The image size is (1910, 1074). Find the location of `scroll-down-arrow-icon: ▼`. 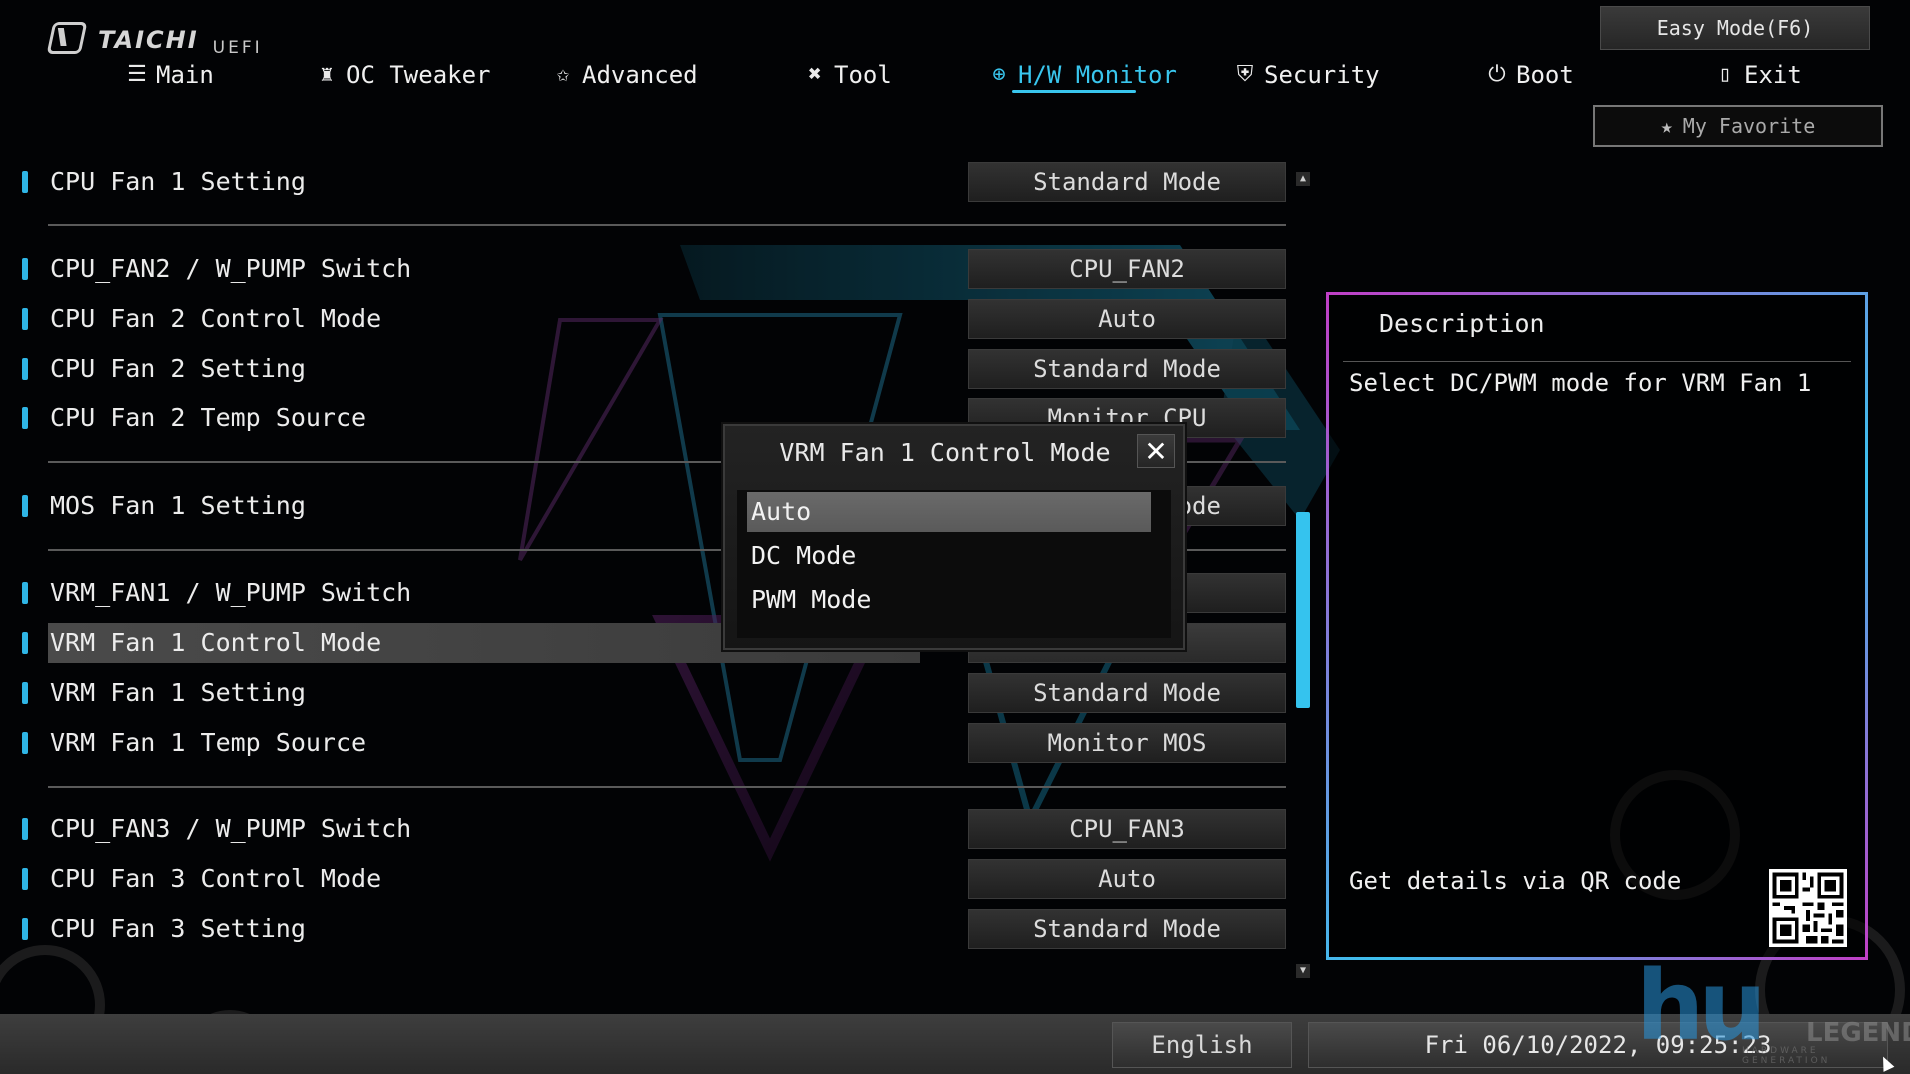

scroll-down-arrow-icon: ▼ is located at coordinates (1303, 971).